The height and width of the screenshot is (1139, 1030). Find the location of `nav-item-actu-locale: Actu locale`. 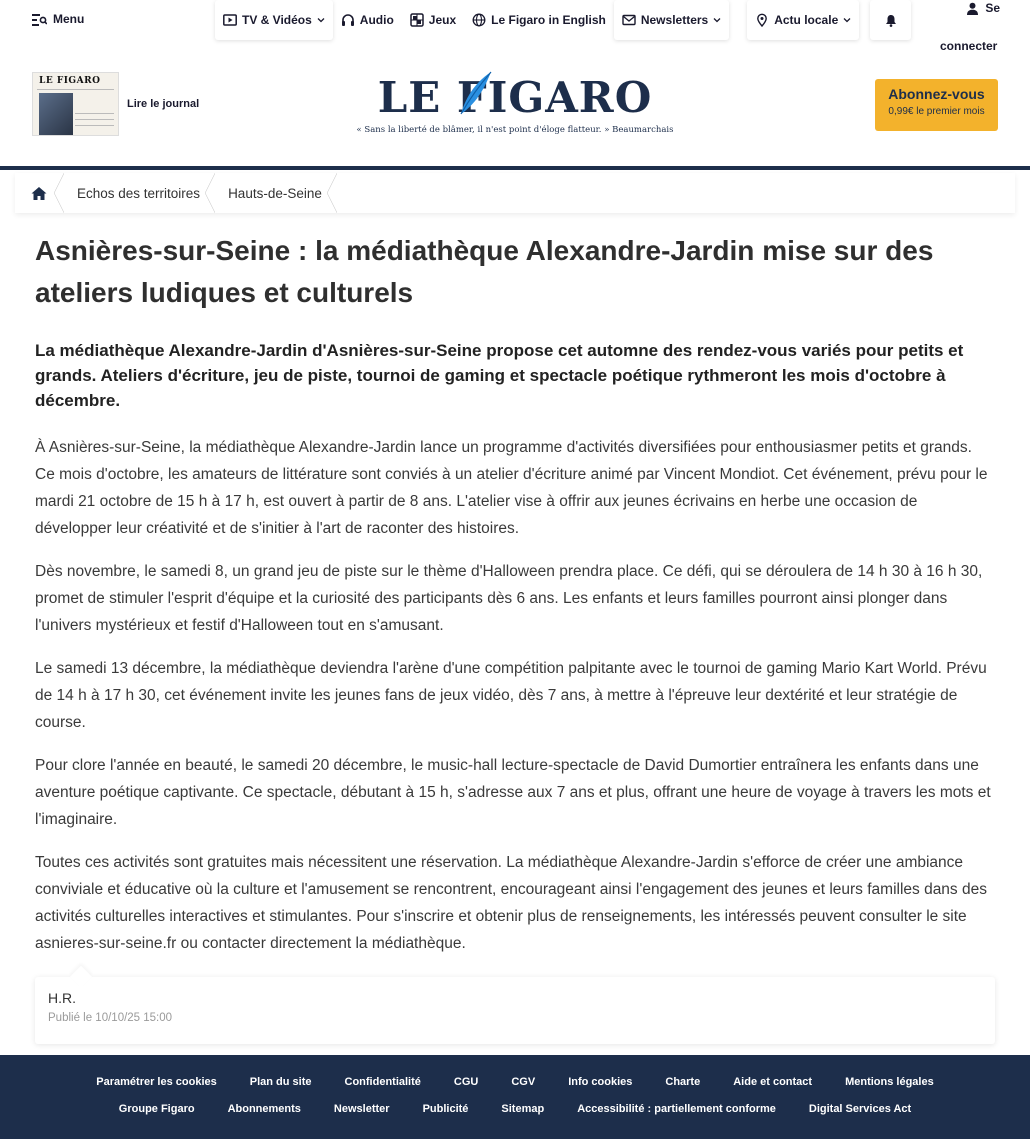

nav-item-actu-locale: Actu locale is located at coordinates (803, 20).